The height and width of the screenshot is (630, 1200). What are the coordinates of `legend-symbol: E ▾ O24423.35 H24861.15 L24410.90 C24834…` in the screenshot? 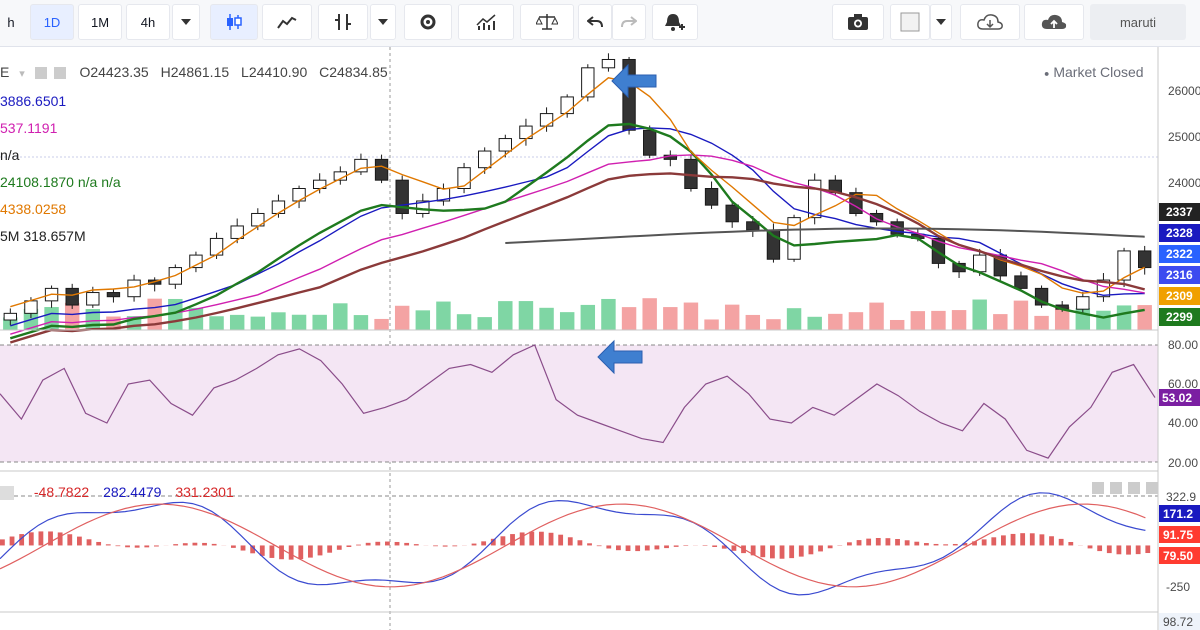 It's located at (194, 72).